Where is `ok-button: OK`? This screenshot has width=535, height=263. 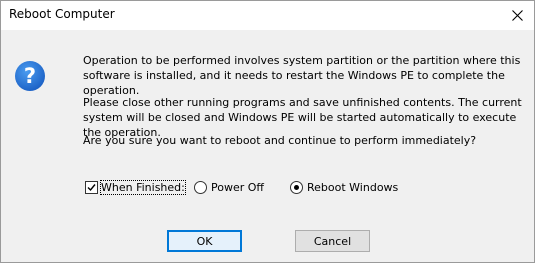 ok-button: OK is located at coordinates (204, 241).